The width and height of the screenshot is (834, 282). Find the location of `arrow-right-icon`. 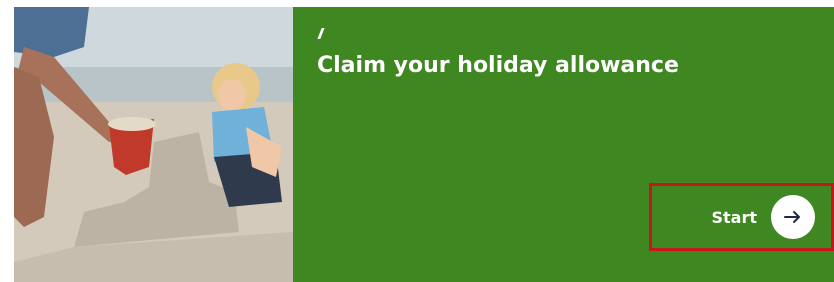

arrow-right-icon is located at coordinates (793, 217).